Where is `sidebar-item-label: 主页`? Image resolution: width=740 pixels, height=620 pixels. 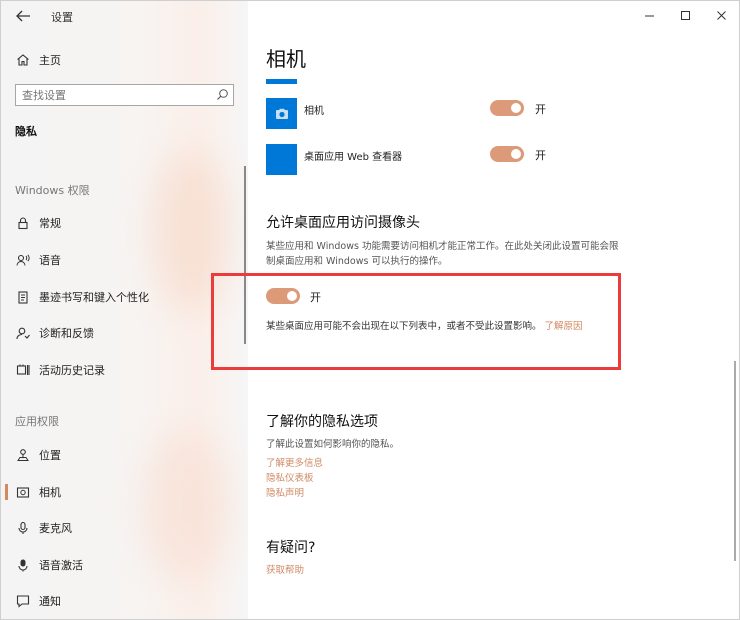 sidebar-item-label: 主页 is located at coordinates (50, 60).